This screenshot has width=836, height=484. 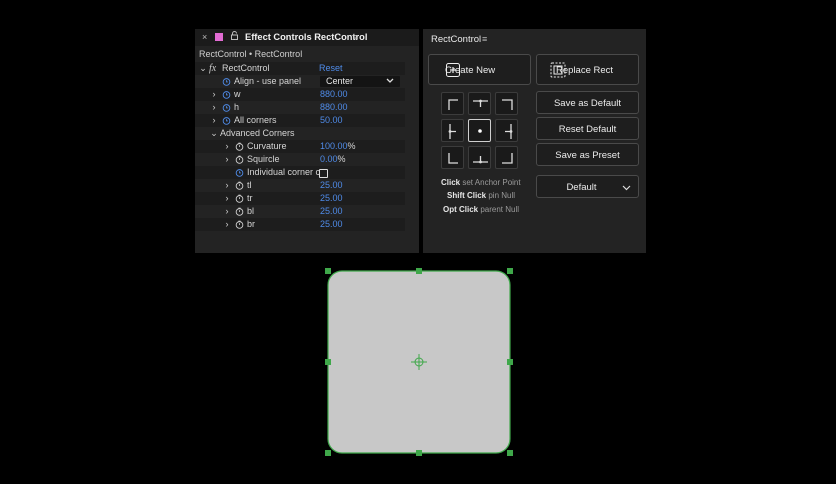 What do you see at coordinates (251, 211) in the screenshot?
I see `param-label: bl` at bounding box center [251, 211].